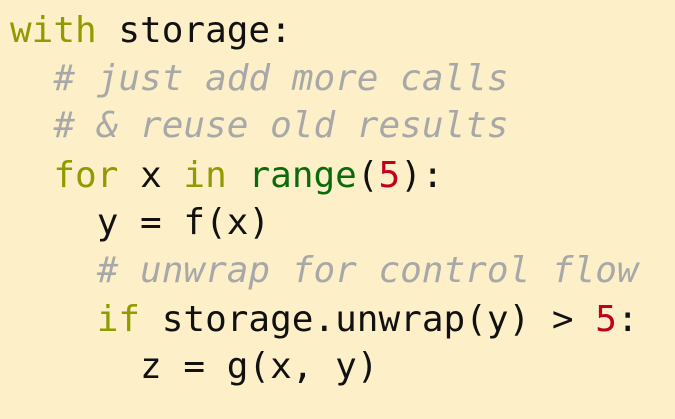 The image size is (675, 419). I want to click on code-line-7: if storage.unwrap(y) > 5:, so click(324, 320).